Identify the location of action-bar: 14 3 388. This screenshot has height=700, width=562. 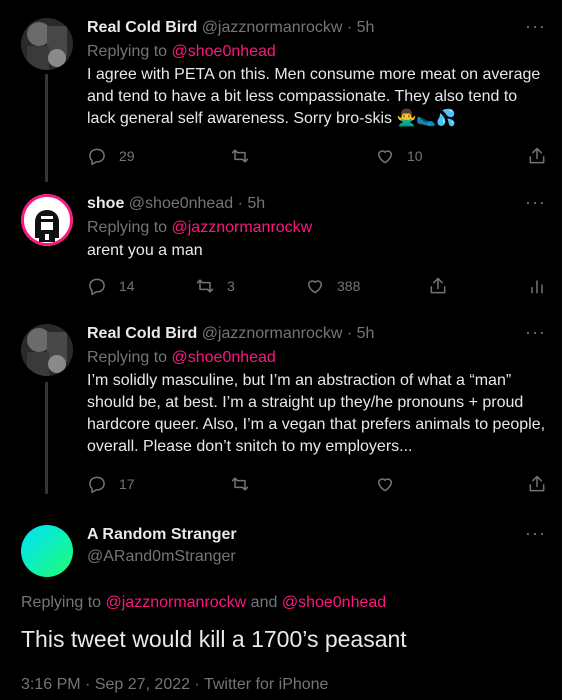
(319, 287).